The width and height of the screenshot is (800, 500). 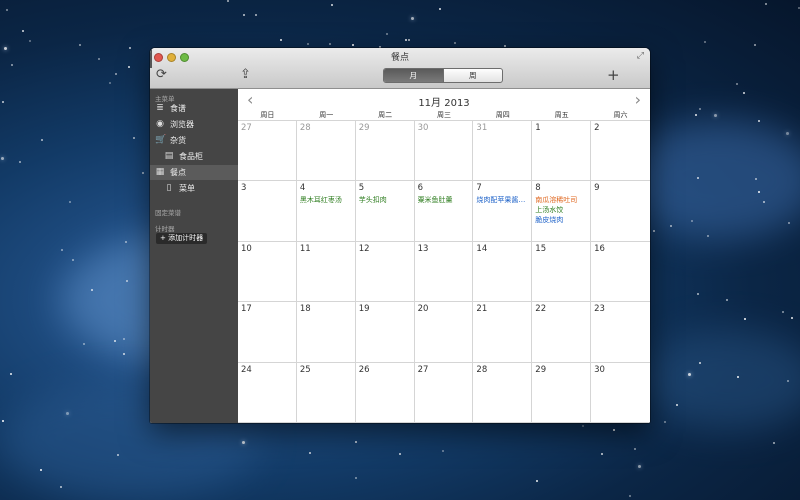 I want to click on day-cell: 21, so click(x=503, y=332).